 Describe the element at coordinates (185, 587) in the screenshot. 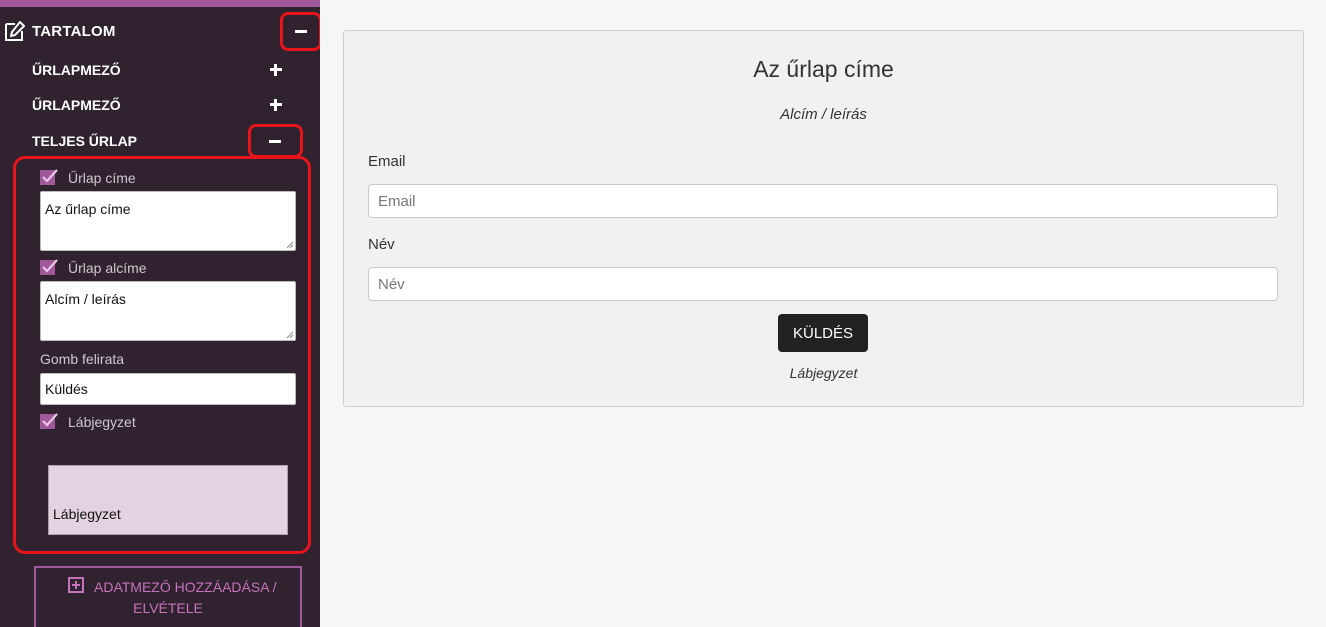

I see `add-button-label-line1: ADATMEZŐ HOZZÁADÁSA /` at that location.